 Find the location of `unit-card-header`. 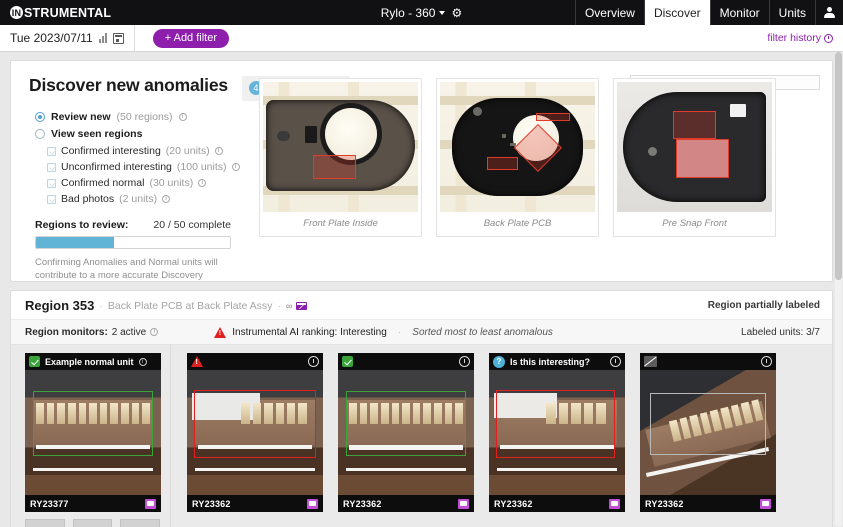

unit-card-header is located at coordinates (255, 361).